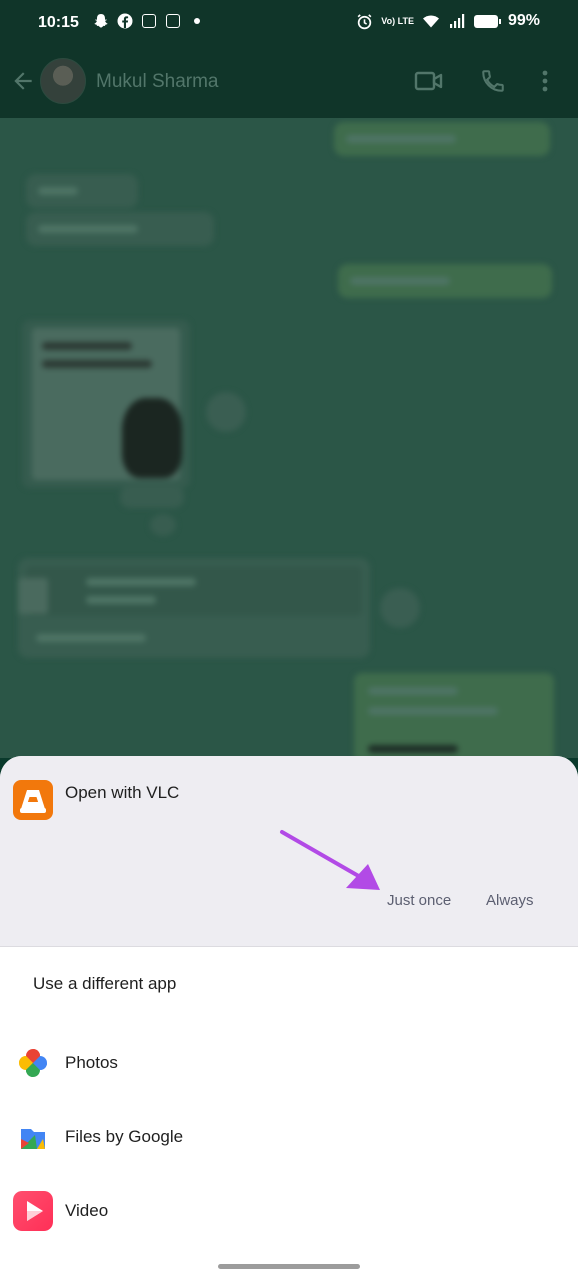 This screenshot has width=578, height=1282. I want to click on alarm-icon, so click(364, 21).